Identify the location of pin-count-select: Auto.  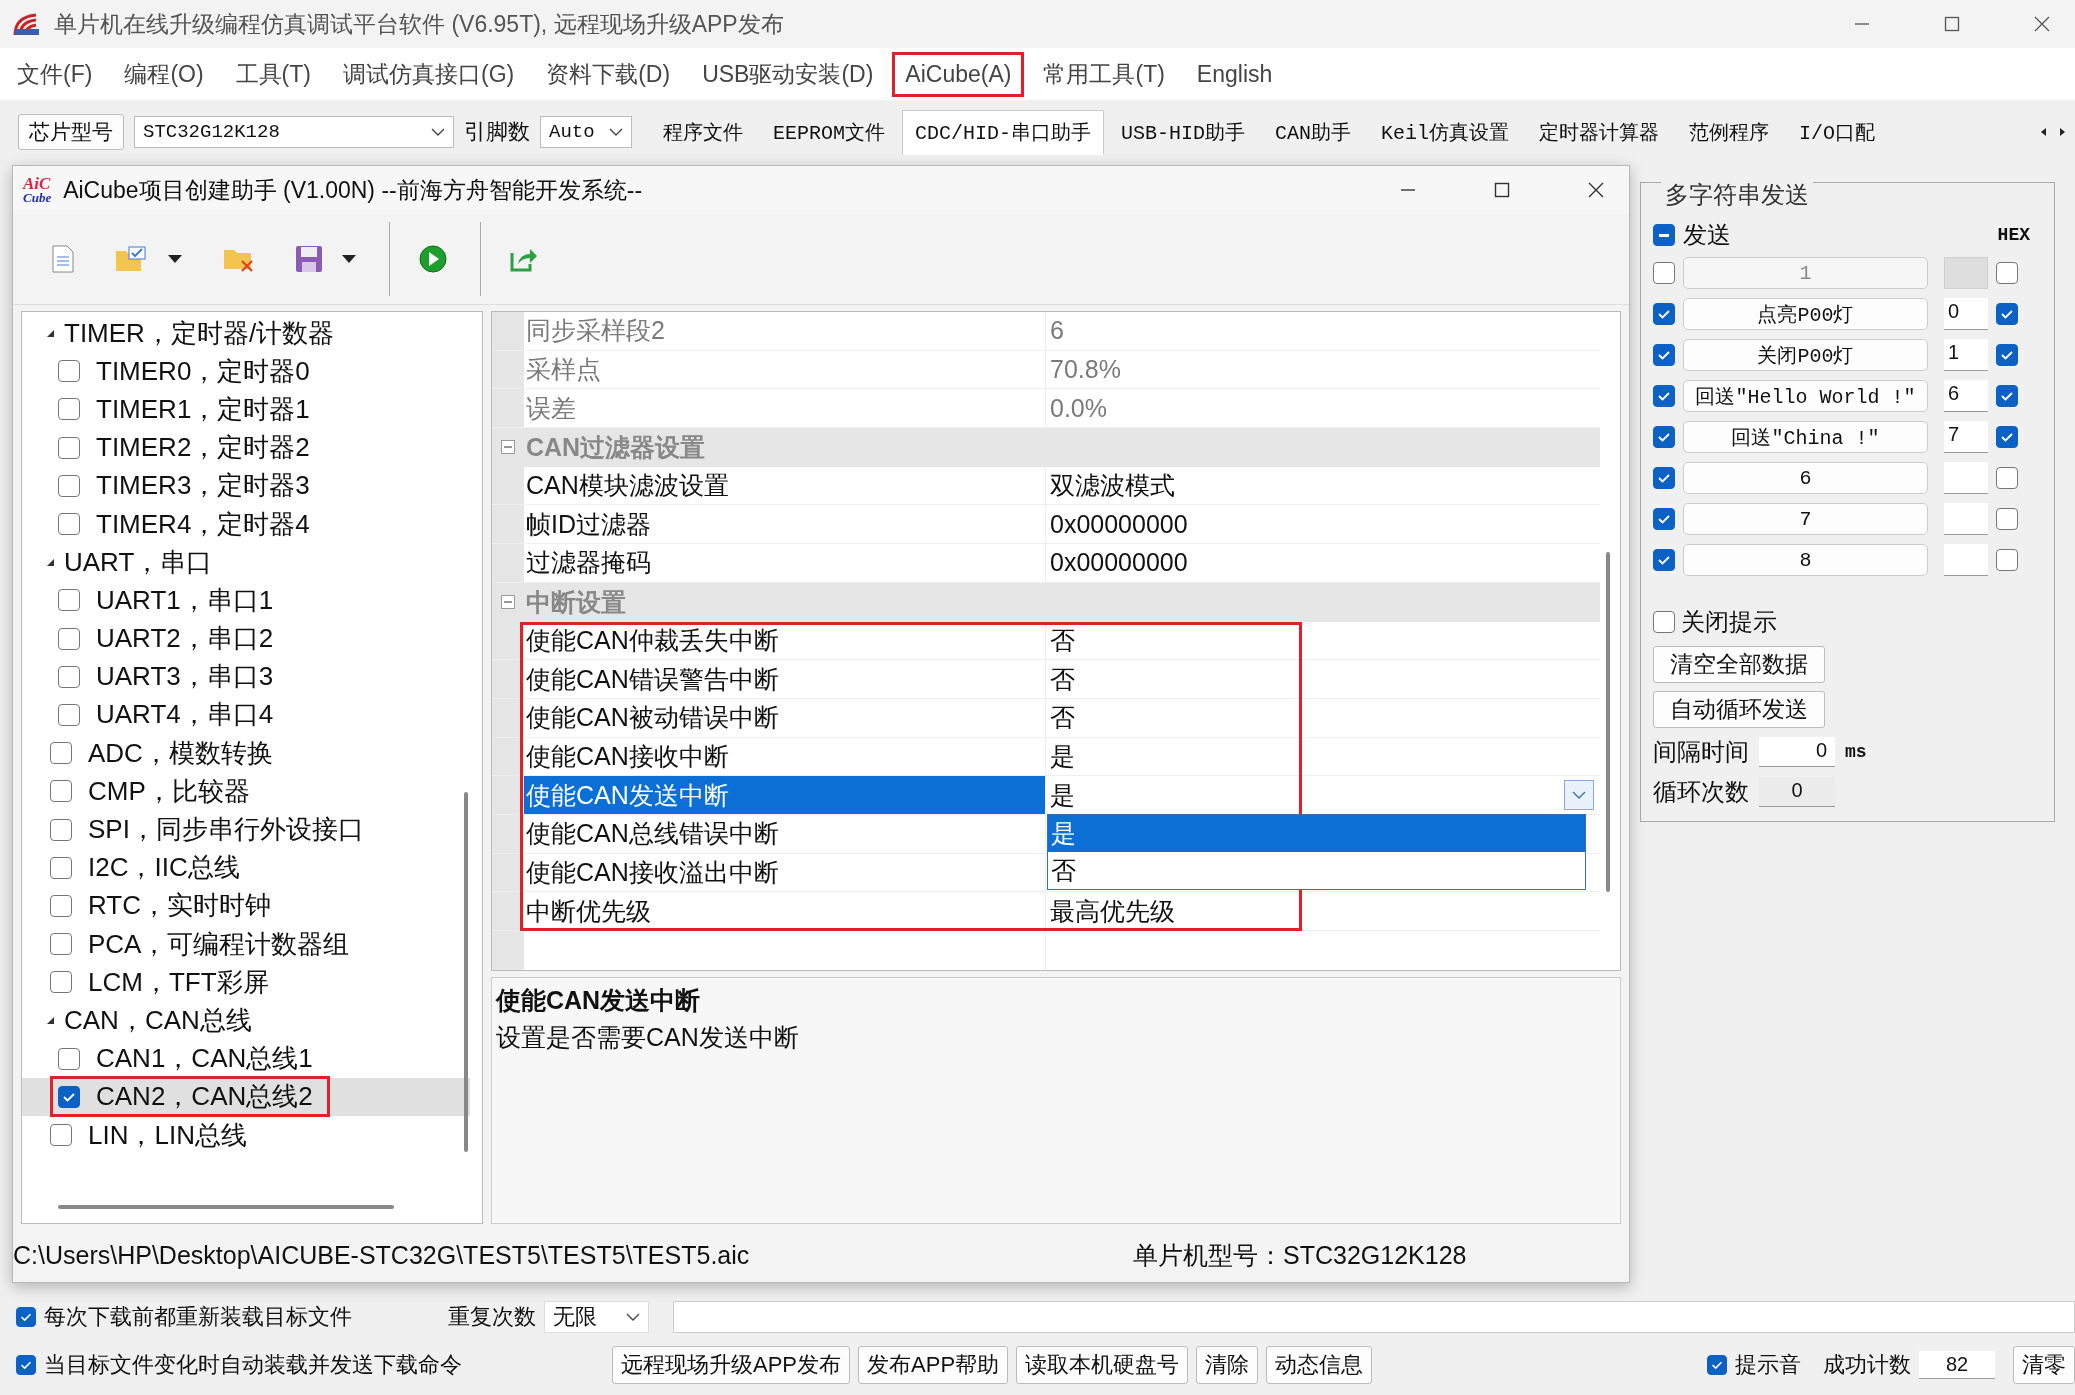
(586, 132).